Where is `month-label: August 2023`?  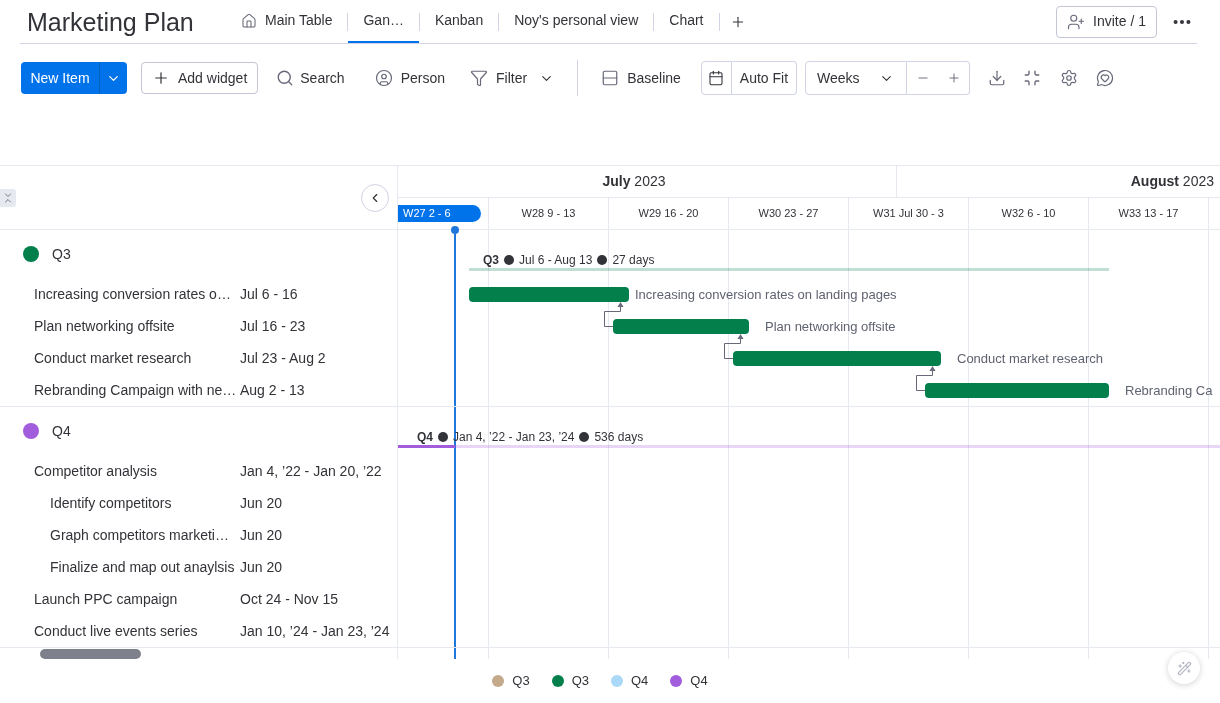 month-label: August 2023 is located at coordinates (1172, 182).